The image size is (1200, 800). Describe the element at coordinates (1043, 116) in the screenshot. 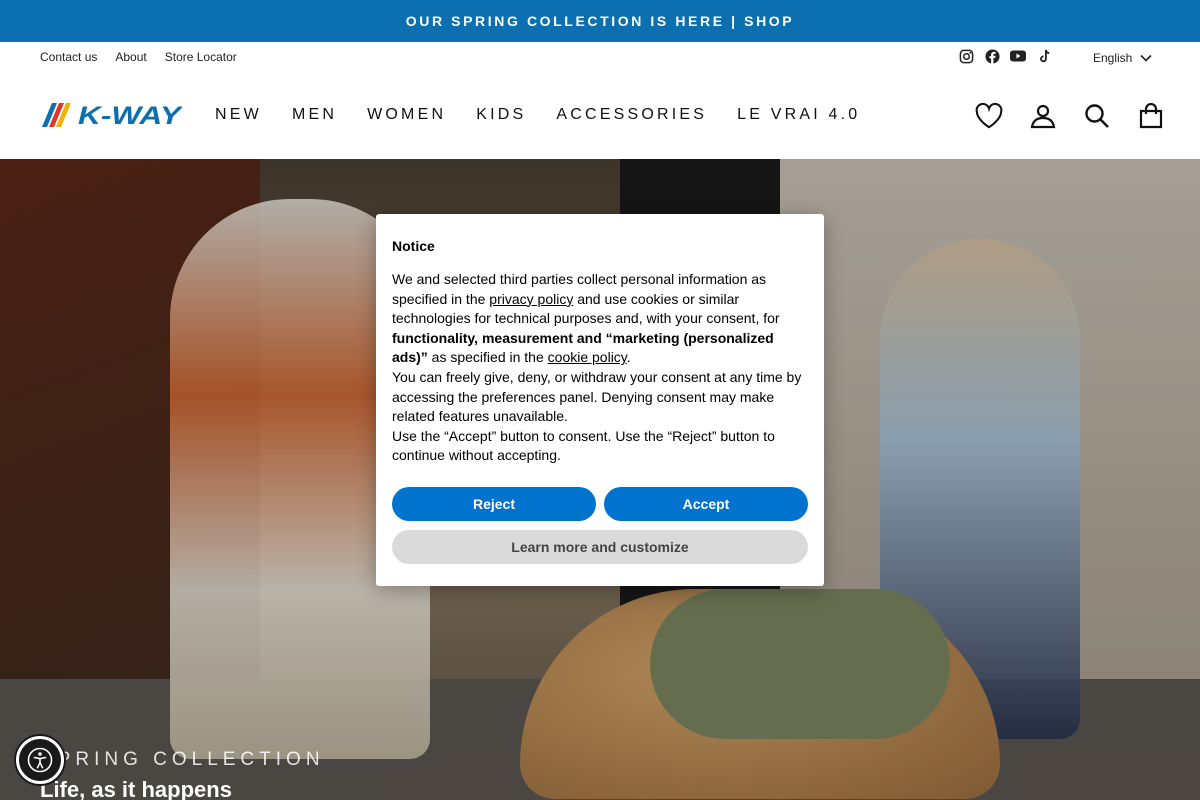

I see `account-icon` at that location.